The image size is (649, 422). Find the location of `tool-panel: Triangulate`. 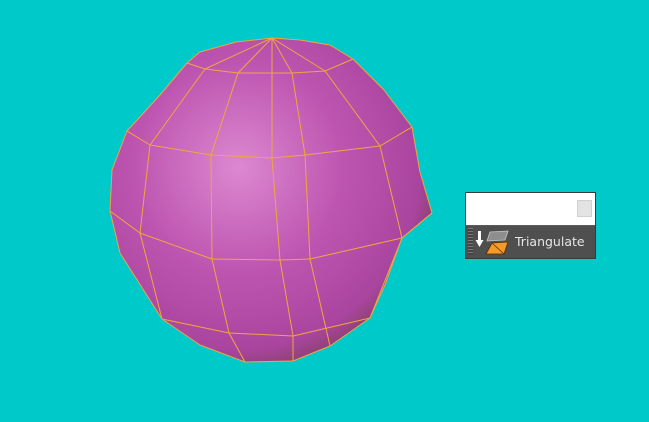

tool-panel: Triangulate is located at coordinates (530, 225).